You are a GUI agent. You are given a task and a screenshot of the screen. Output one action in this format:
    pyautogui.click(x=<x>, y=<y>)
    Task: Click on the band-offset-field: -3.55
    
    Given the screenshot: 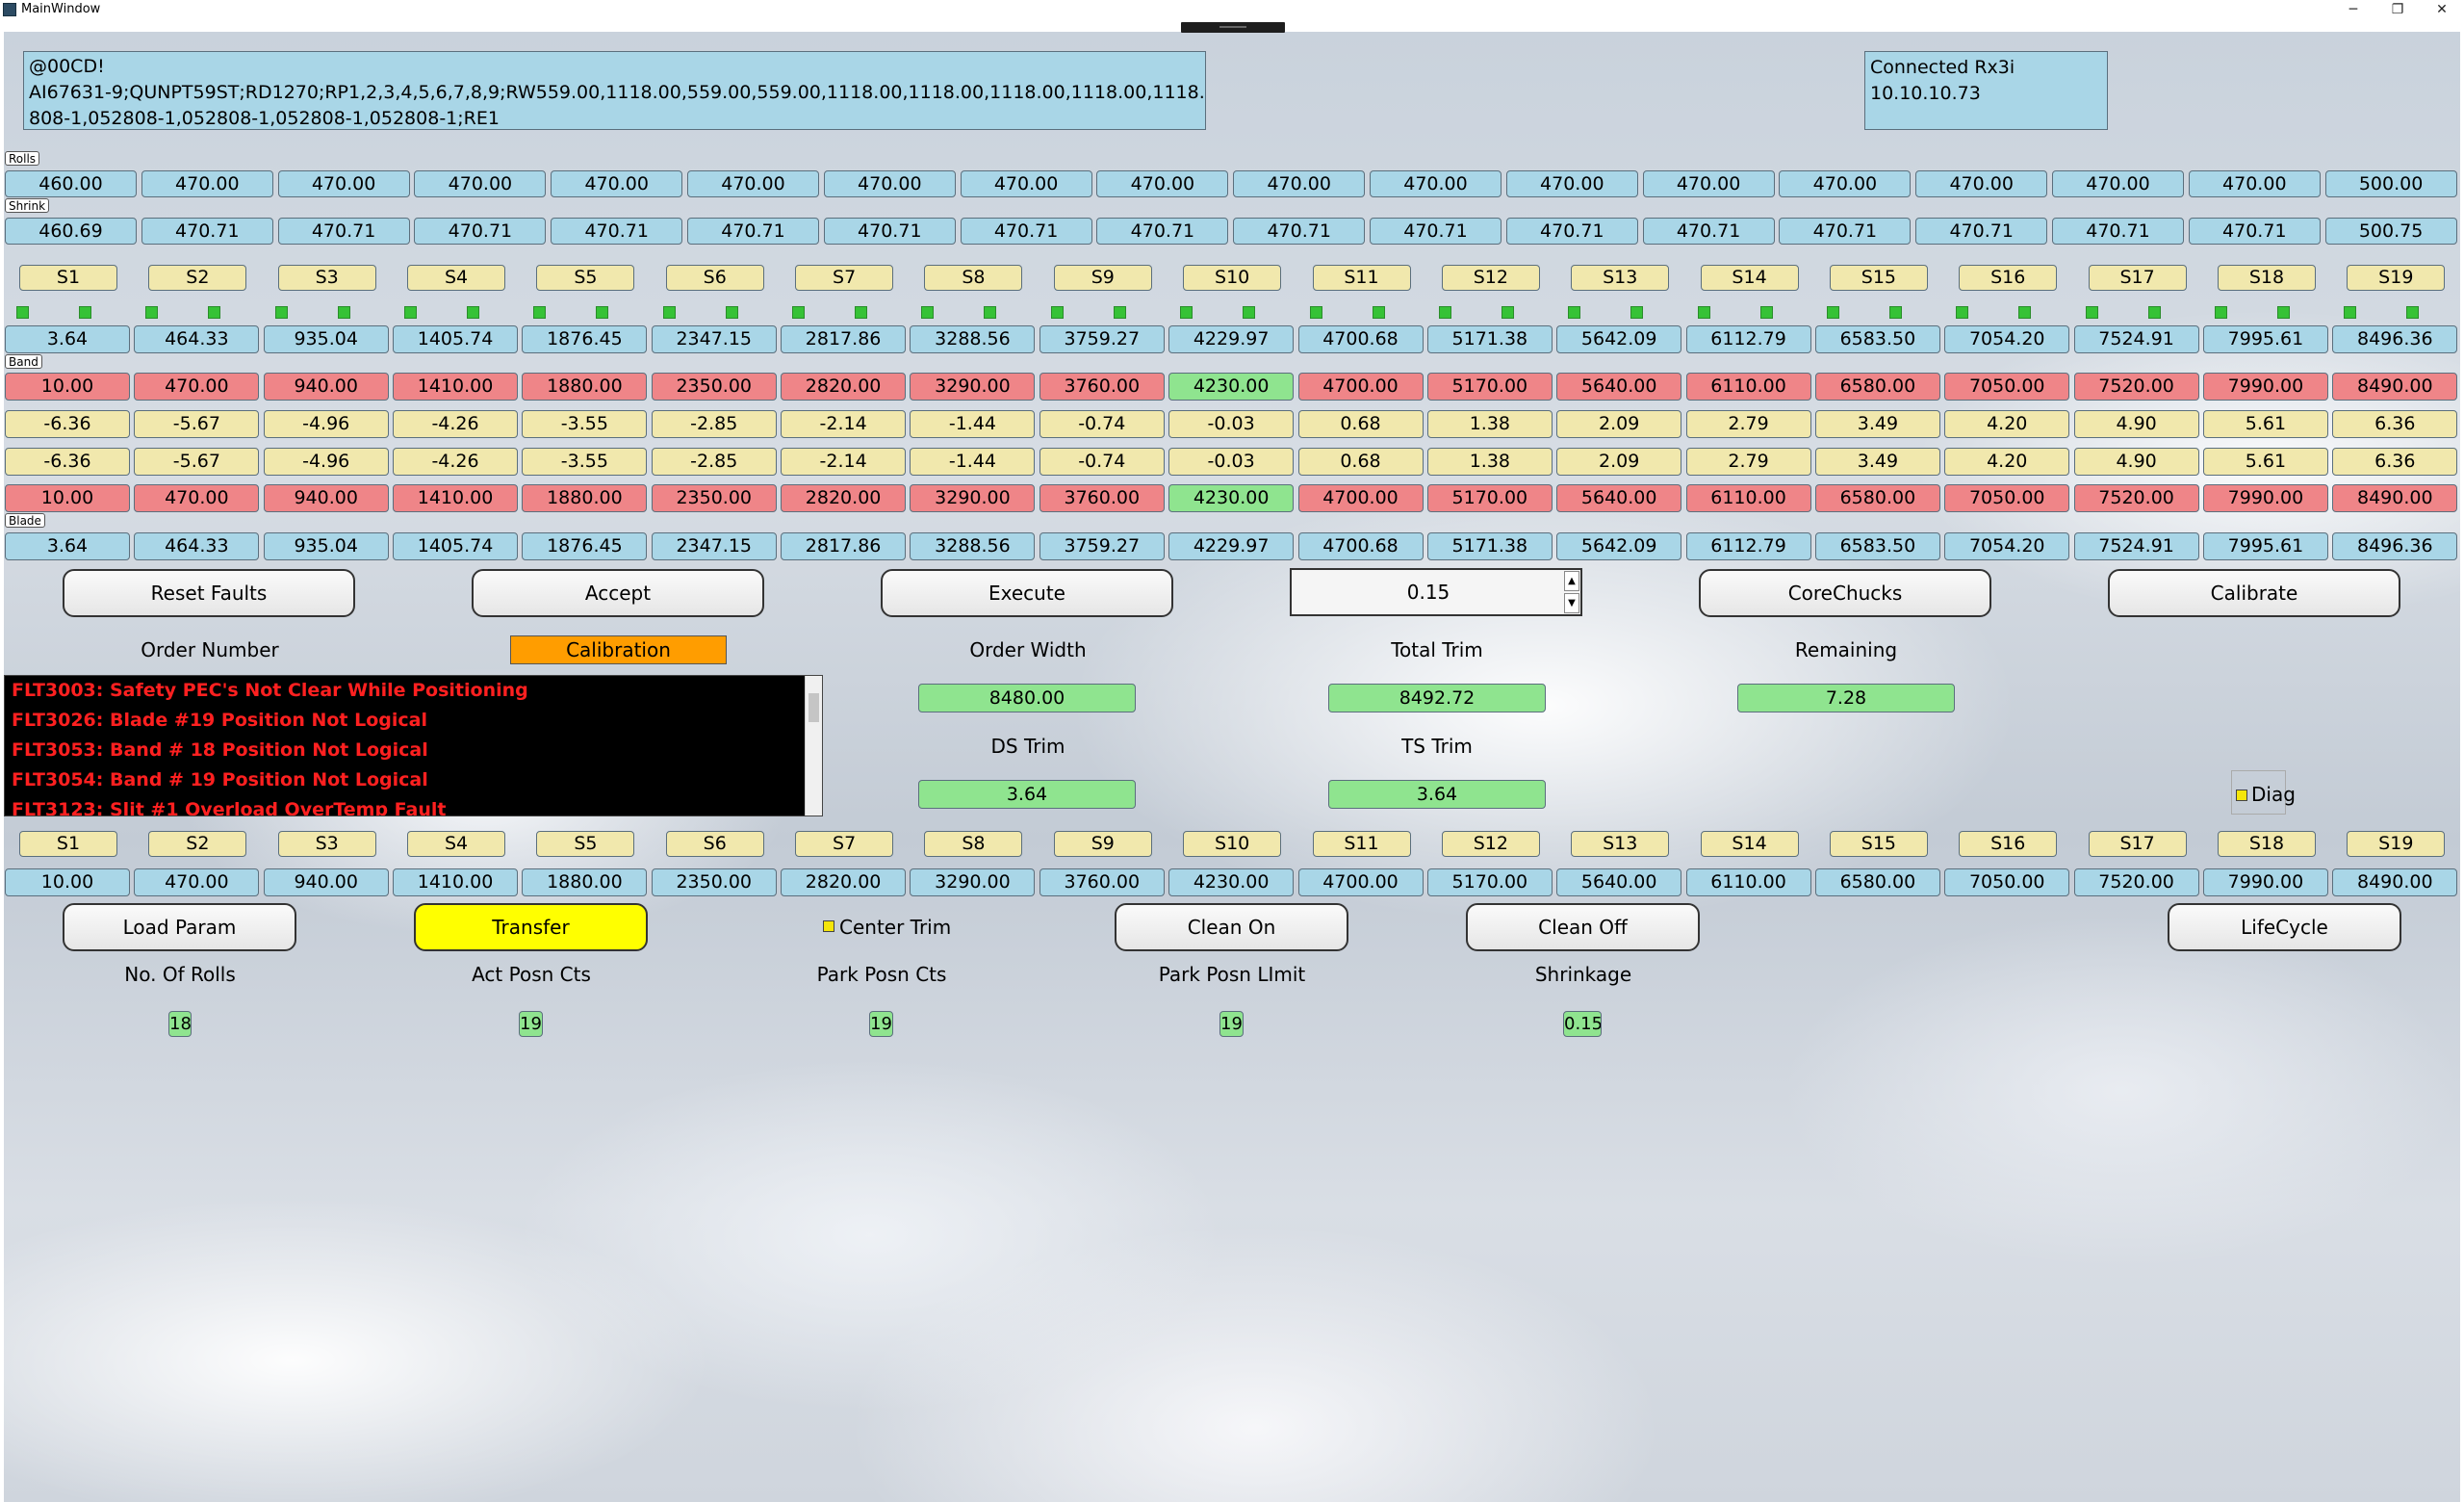 What is the action you would take?
    pyautogui.click(x=585, y=424)
    